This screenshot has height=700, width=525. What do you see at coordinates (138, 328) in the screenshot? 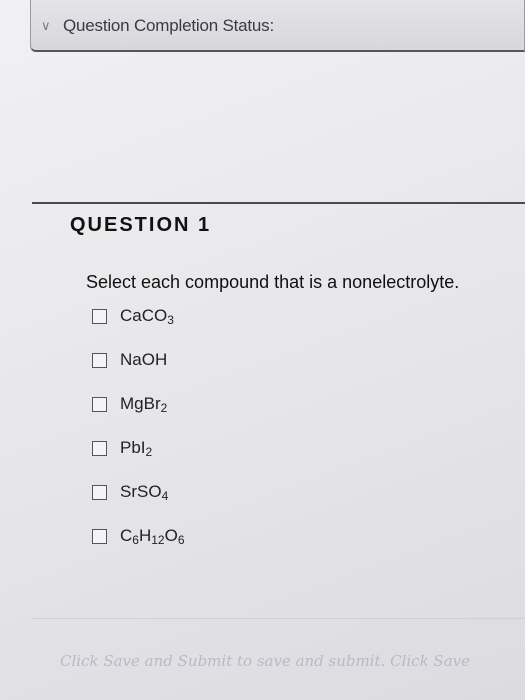
I see `answer-option: CaCO3` at bounding box center [138, 328].